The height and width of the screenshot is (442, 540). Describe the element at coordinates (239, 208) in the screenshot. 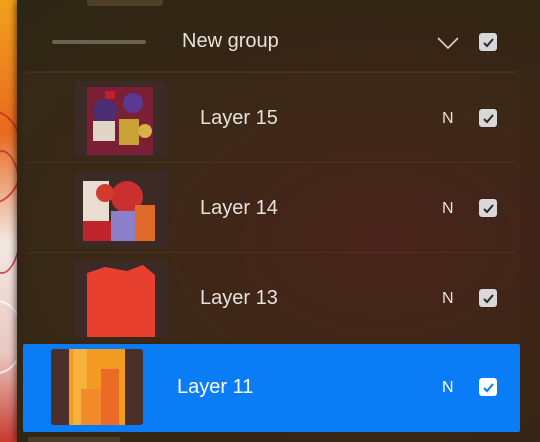

I see `layer-name: Layer 14` at that location.